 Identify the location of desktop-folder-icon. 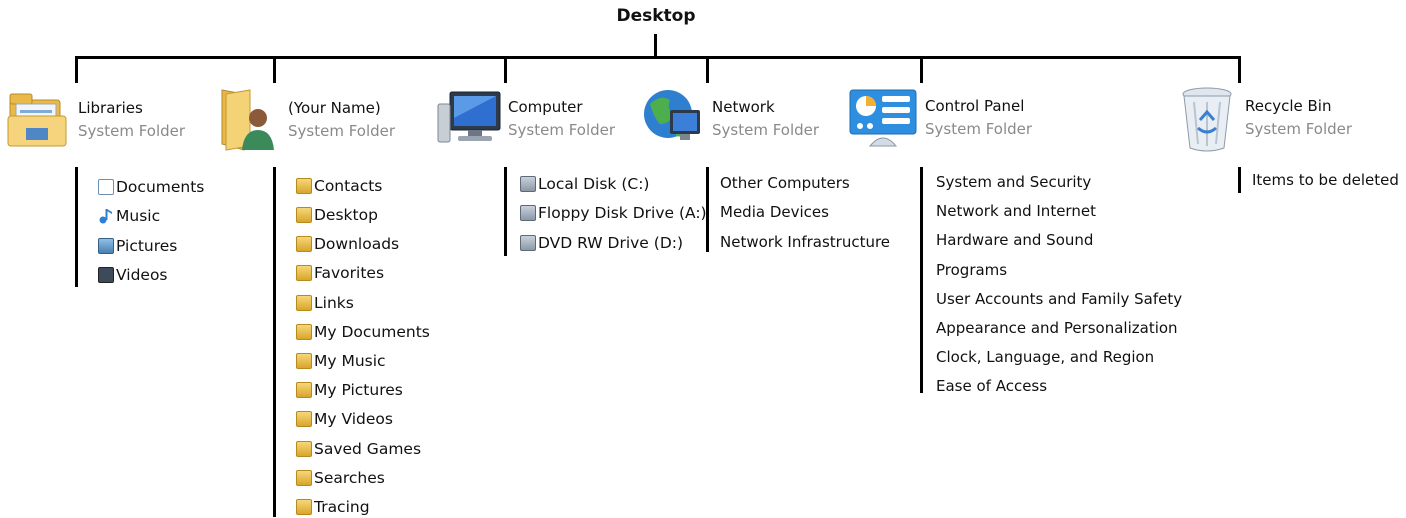
(304, 215).